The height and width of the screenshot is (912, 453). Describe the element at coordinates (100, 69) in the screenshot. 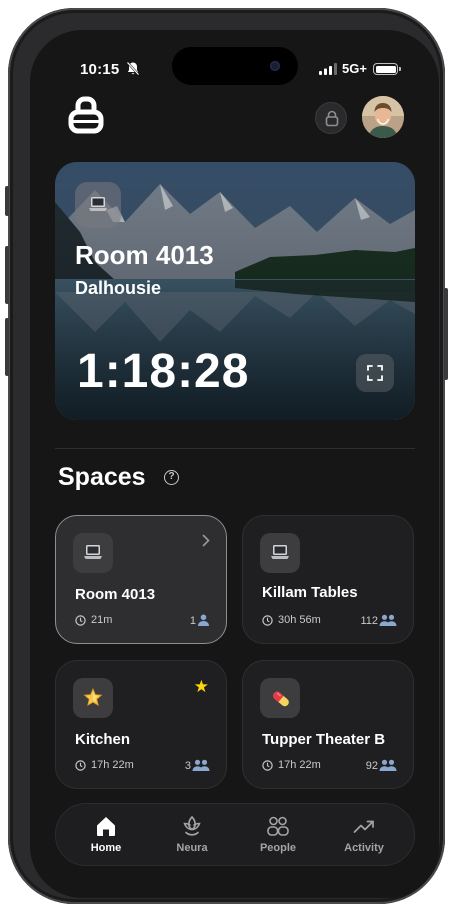

I see `status-time: 10:15` at that location.